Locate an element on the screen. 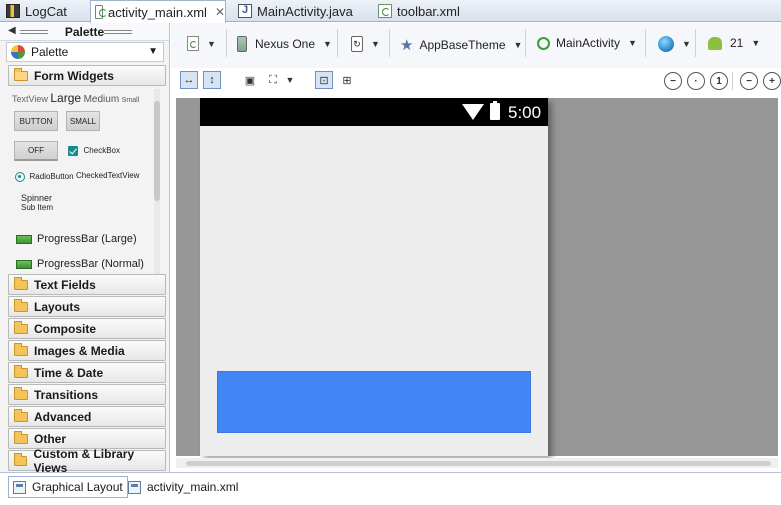 This screenshot has width=781, height=505. phone-icon is located at coordinates (242, 44).